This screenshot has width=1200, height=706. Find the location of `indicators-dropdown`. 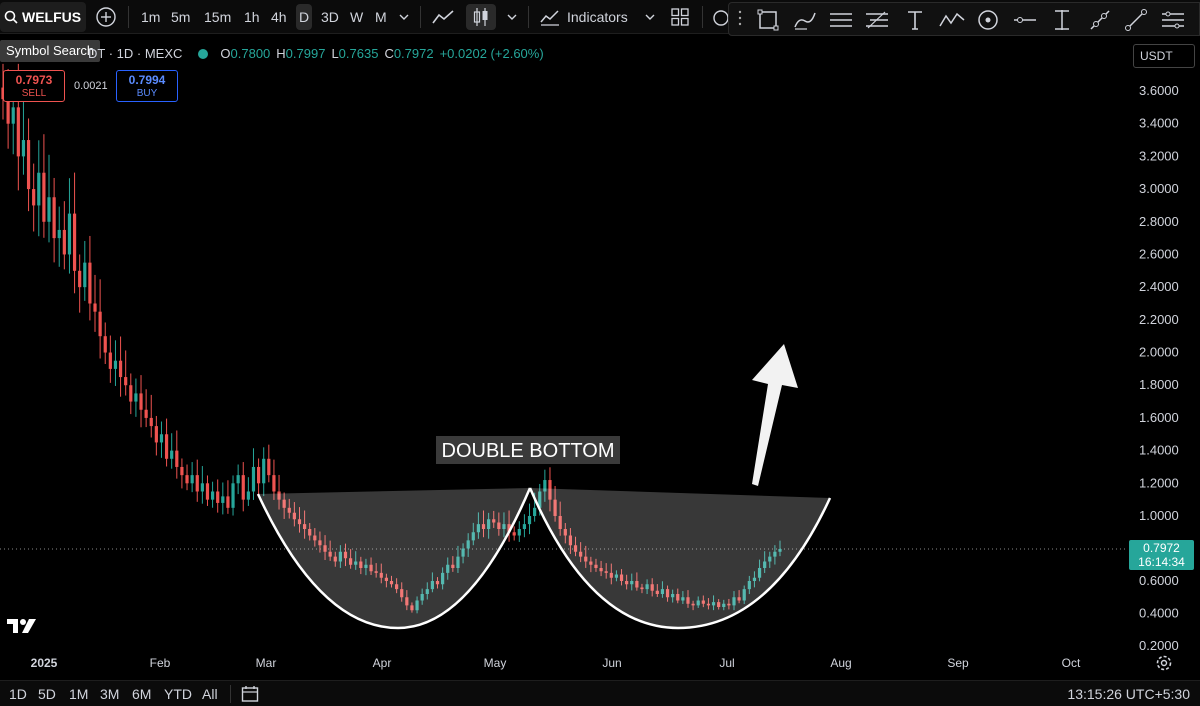

indicators-dropdown is located at coordinates (650, 17).